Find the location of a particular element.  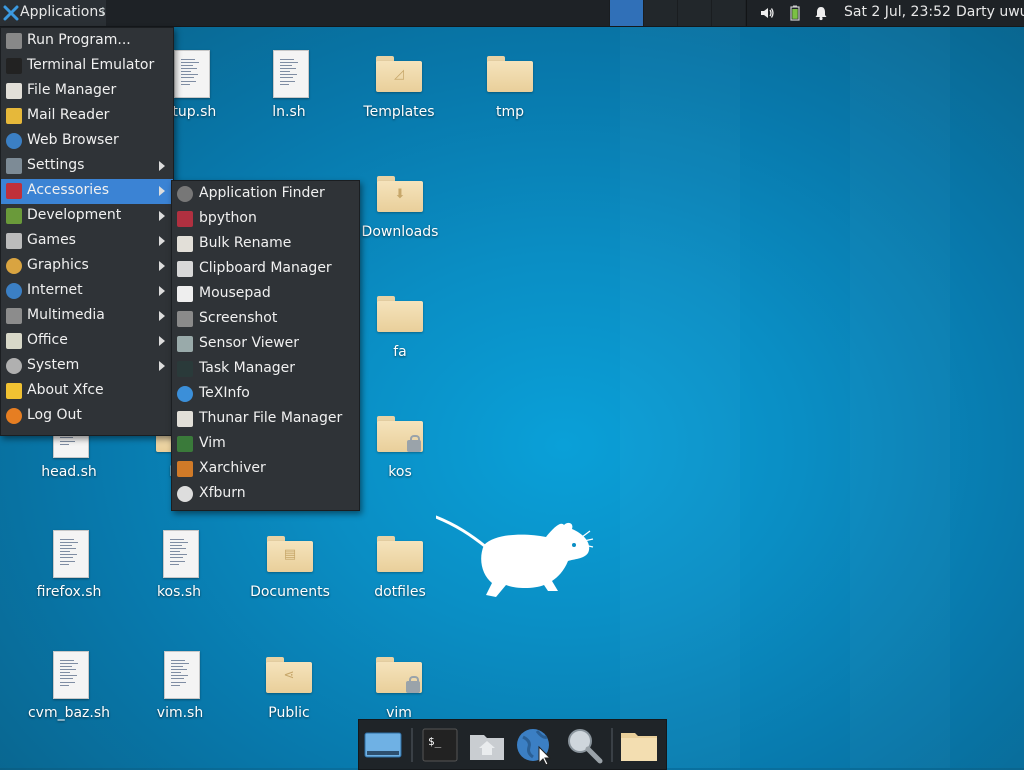

app-menu-item-label: Web Browser is located at coordinates (73, 140).